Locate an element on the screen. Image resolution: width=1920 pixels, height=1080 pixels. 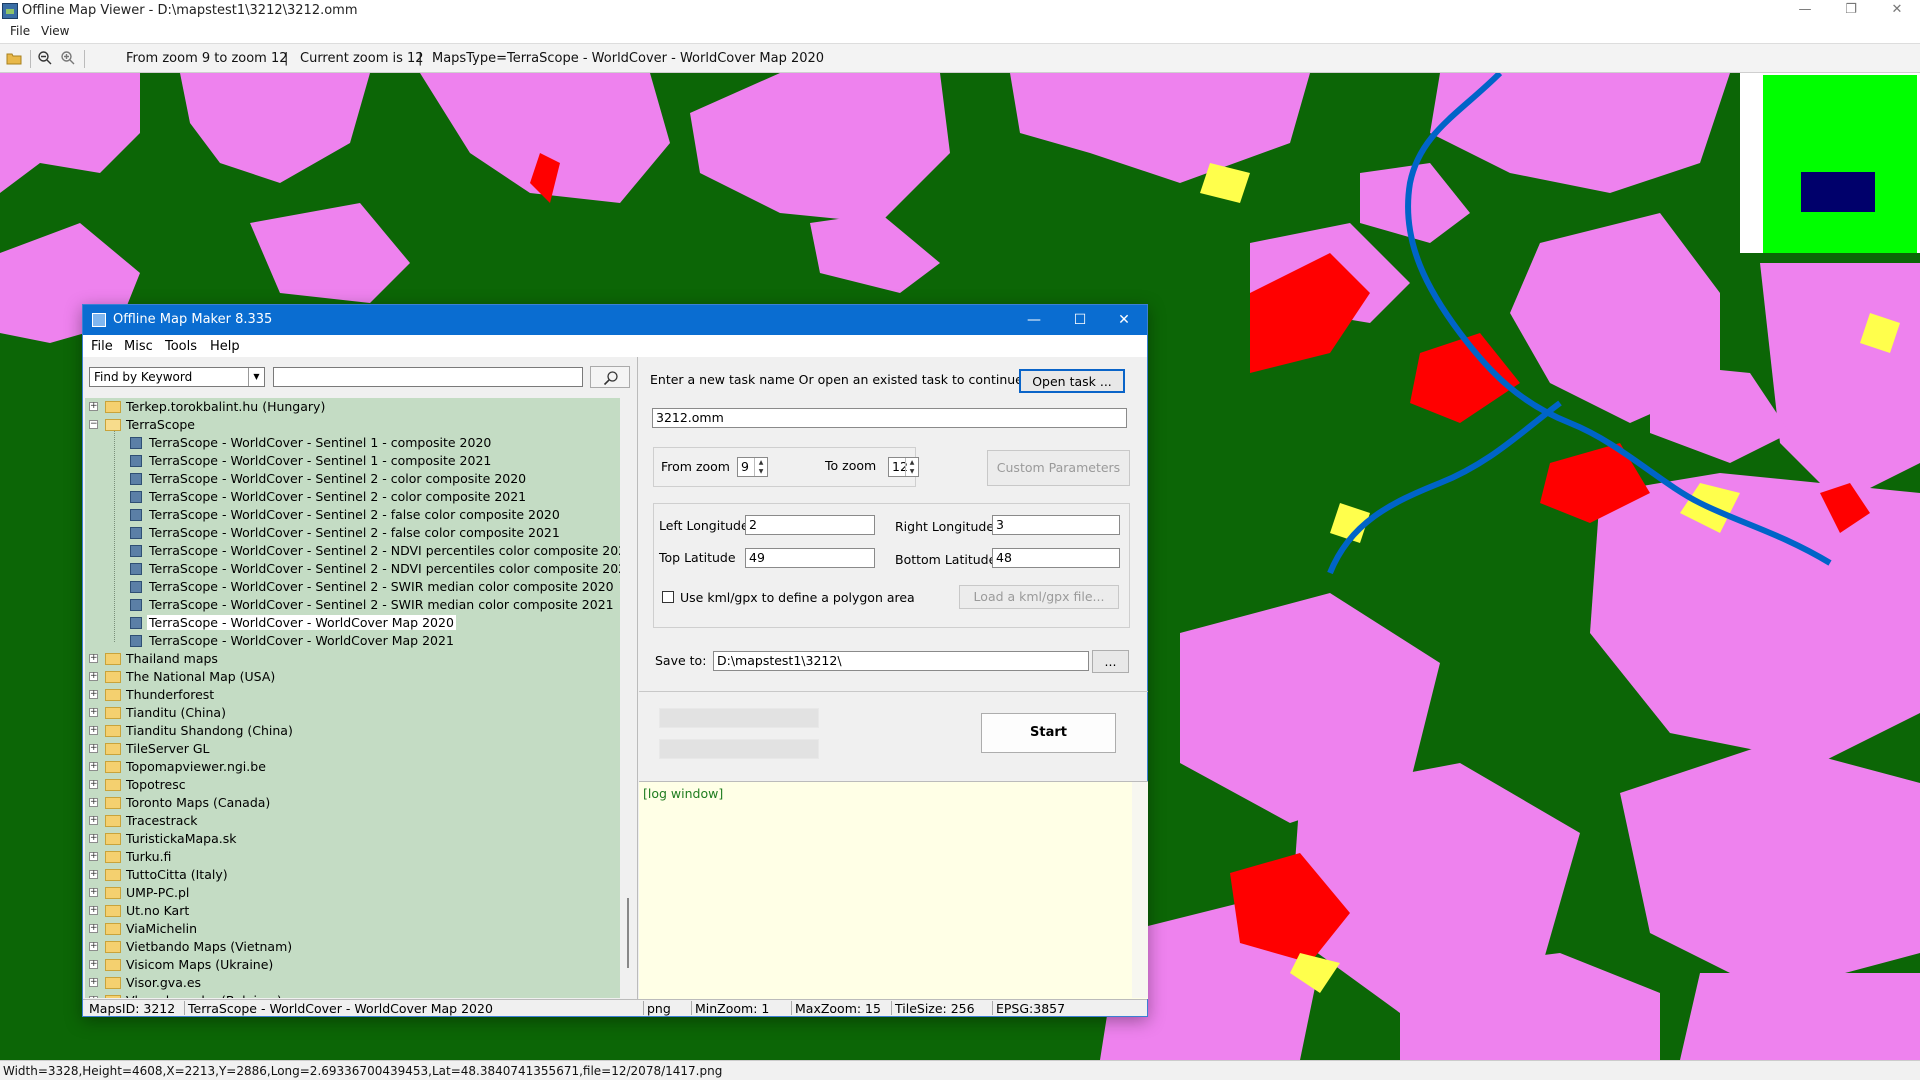
tree-item: + Toronto Maps (Canada) is located at coordinates (352, 803).